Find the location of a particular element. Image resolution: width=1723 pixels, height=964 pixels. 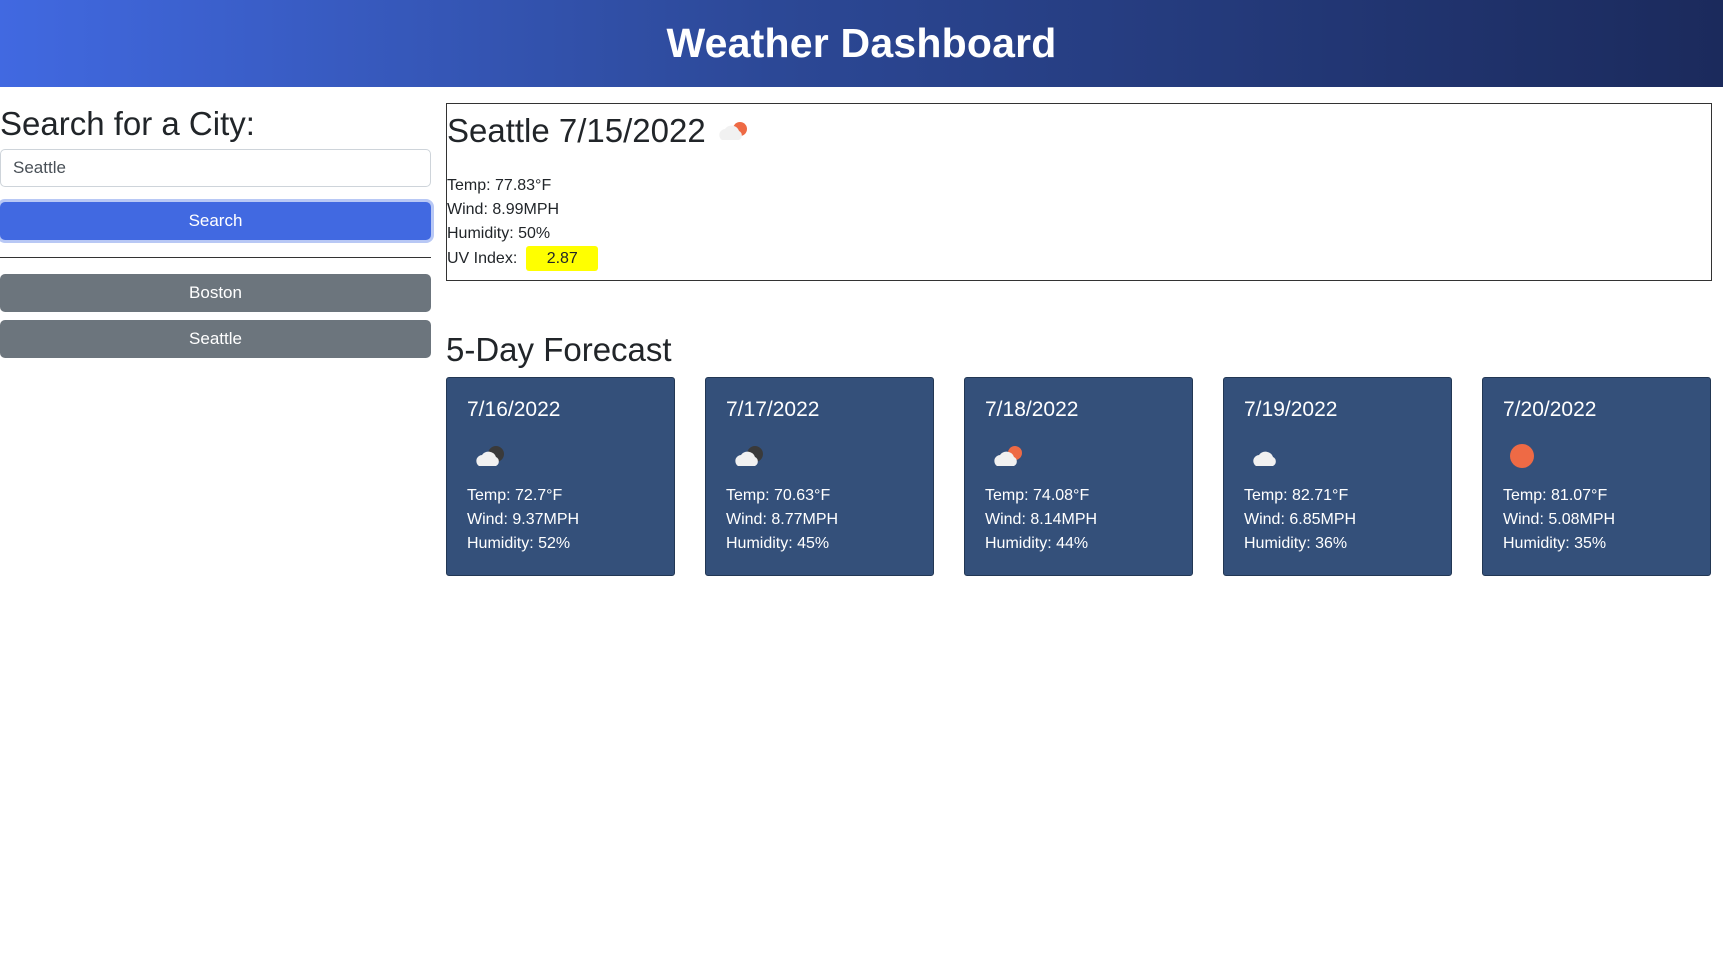

search-history: Boston Seattle is located at coordinates (215, 320).